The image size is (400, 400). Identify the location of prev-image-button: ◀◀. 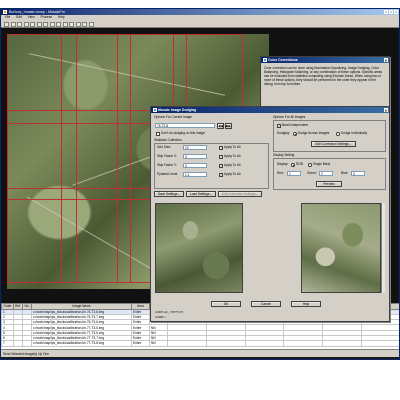
(220, 125).